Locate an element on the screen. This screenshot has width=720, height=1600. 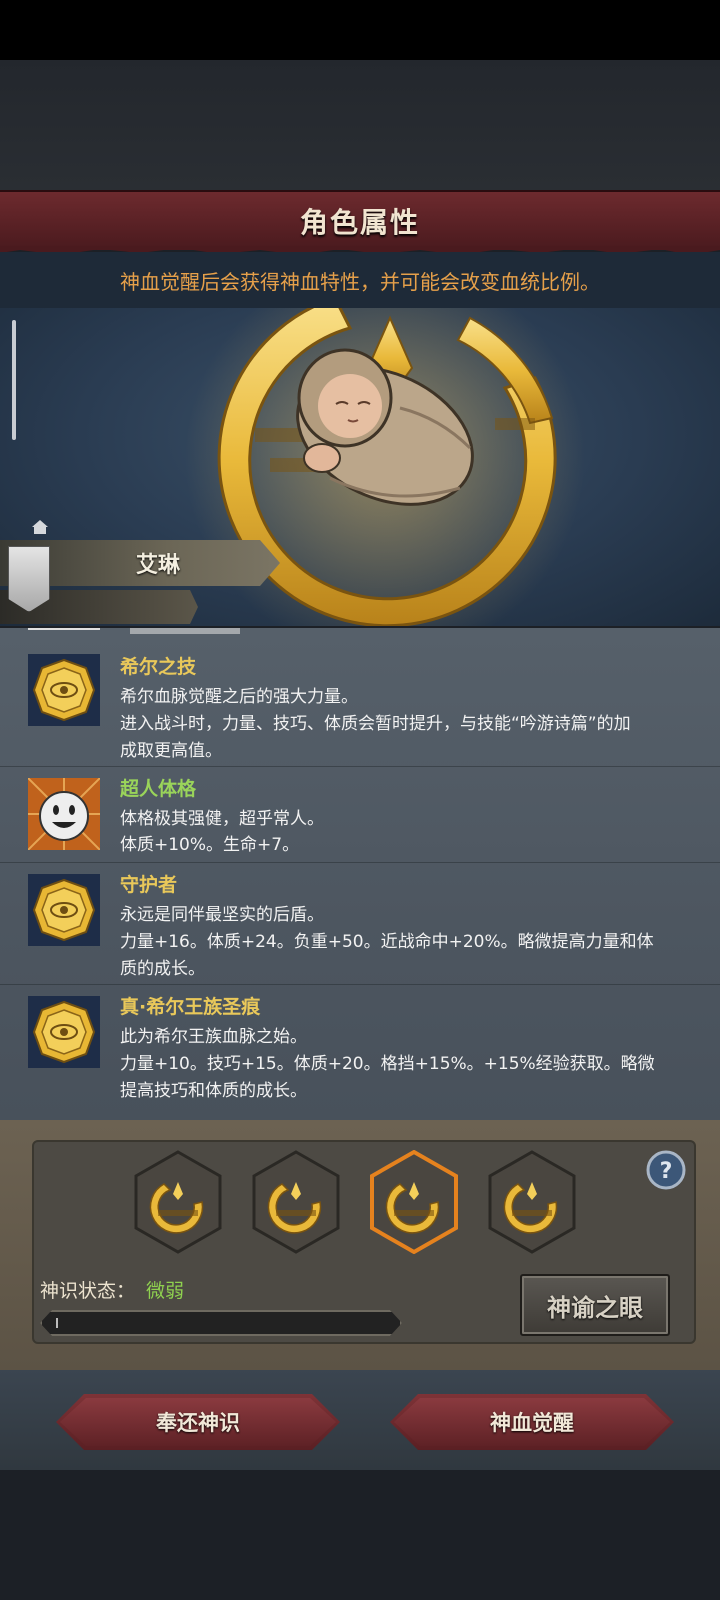
return-divine-sense-button: 奉还神识 is located at coordinates (198, 1422).